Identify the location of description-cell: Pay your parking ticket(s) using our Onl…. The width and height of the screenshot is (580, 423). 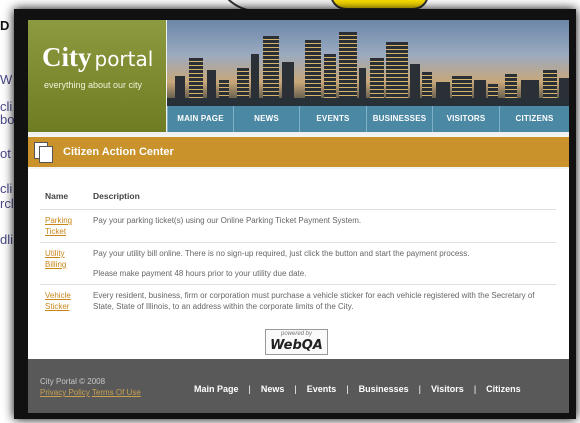
(322, 226).